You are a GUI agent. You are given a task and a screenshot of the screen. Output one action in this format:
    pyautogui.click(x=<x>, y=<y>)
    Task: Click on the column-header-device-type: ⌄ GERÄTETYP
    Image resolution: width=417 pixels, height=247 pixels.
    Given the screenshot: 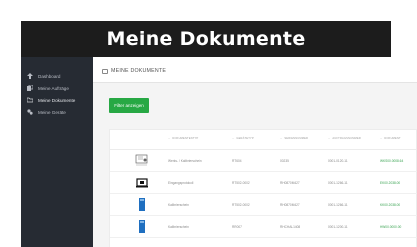 What is the action you would take?
    pyautogui.click(x=243, y=138)
    